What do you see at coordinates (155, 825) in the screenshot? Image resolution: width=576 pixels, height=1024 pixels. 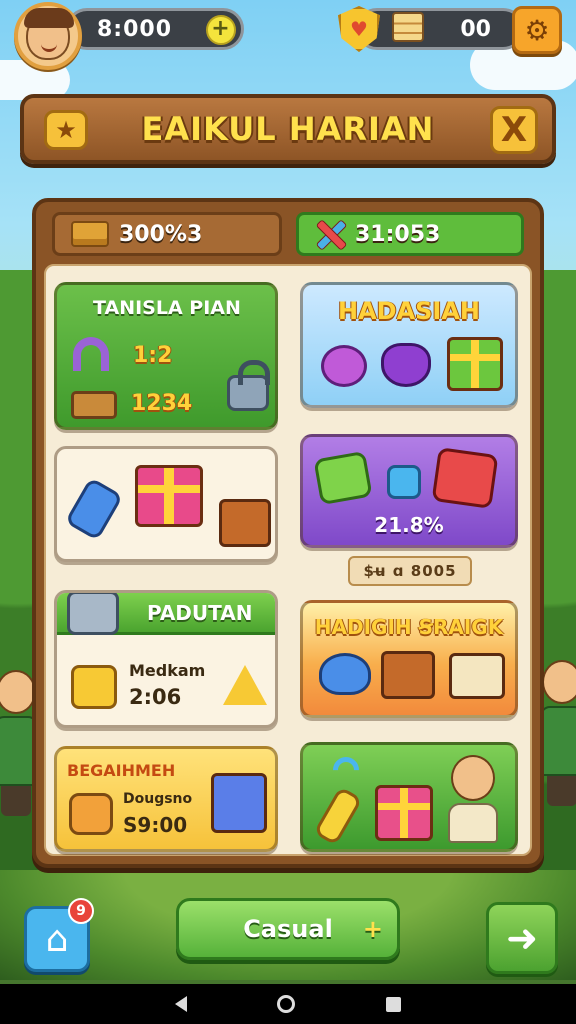 I see `join-value: S9:00` at bounding box center [155, 825].